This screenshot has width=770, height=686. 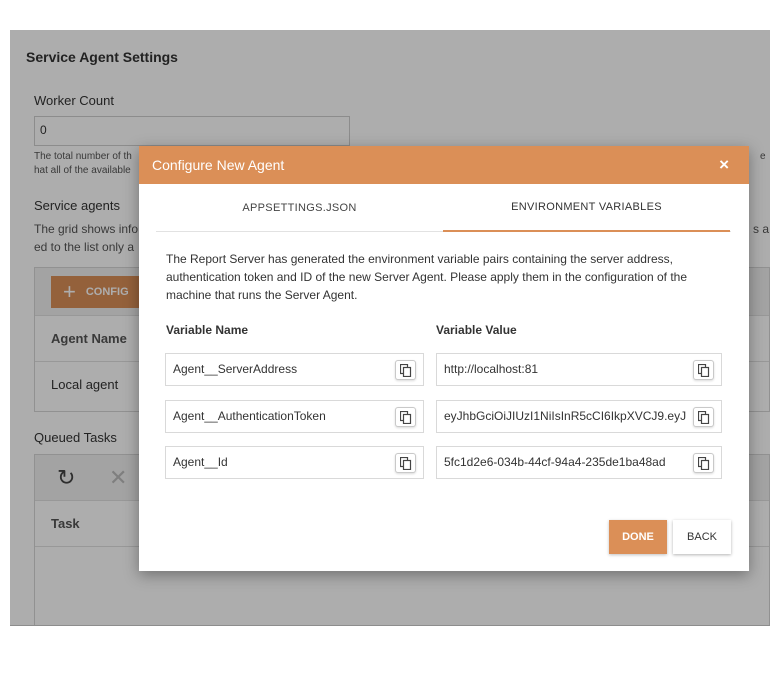 I want to click on variable-name-field: Agent__Id, so click(x=294, y=462).